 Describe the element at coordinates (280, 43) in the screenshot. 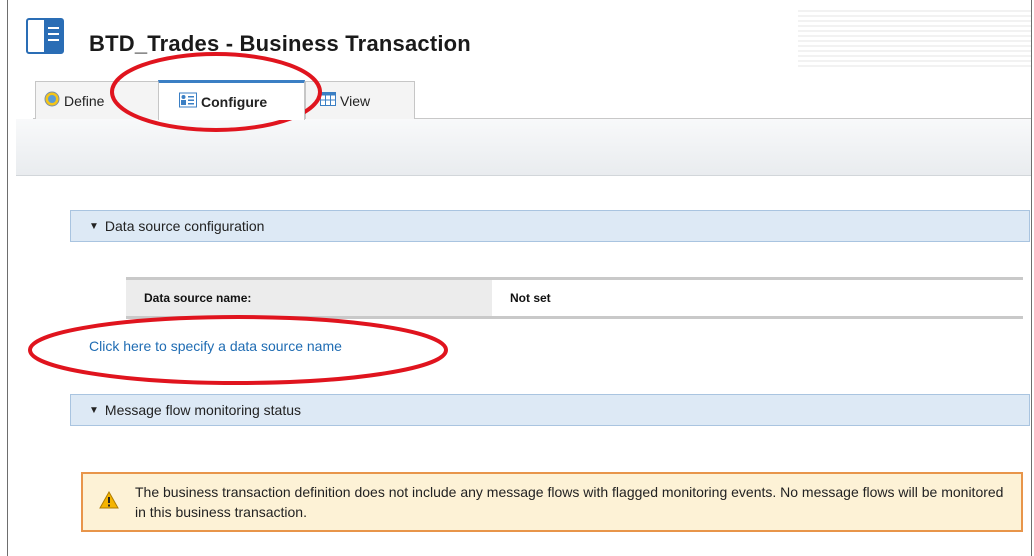

I see `page-title: BTD_Trades - Business Transaction` at that location.